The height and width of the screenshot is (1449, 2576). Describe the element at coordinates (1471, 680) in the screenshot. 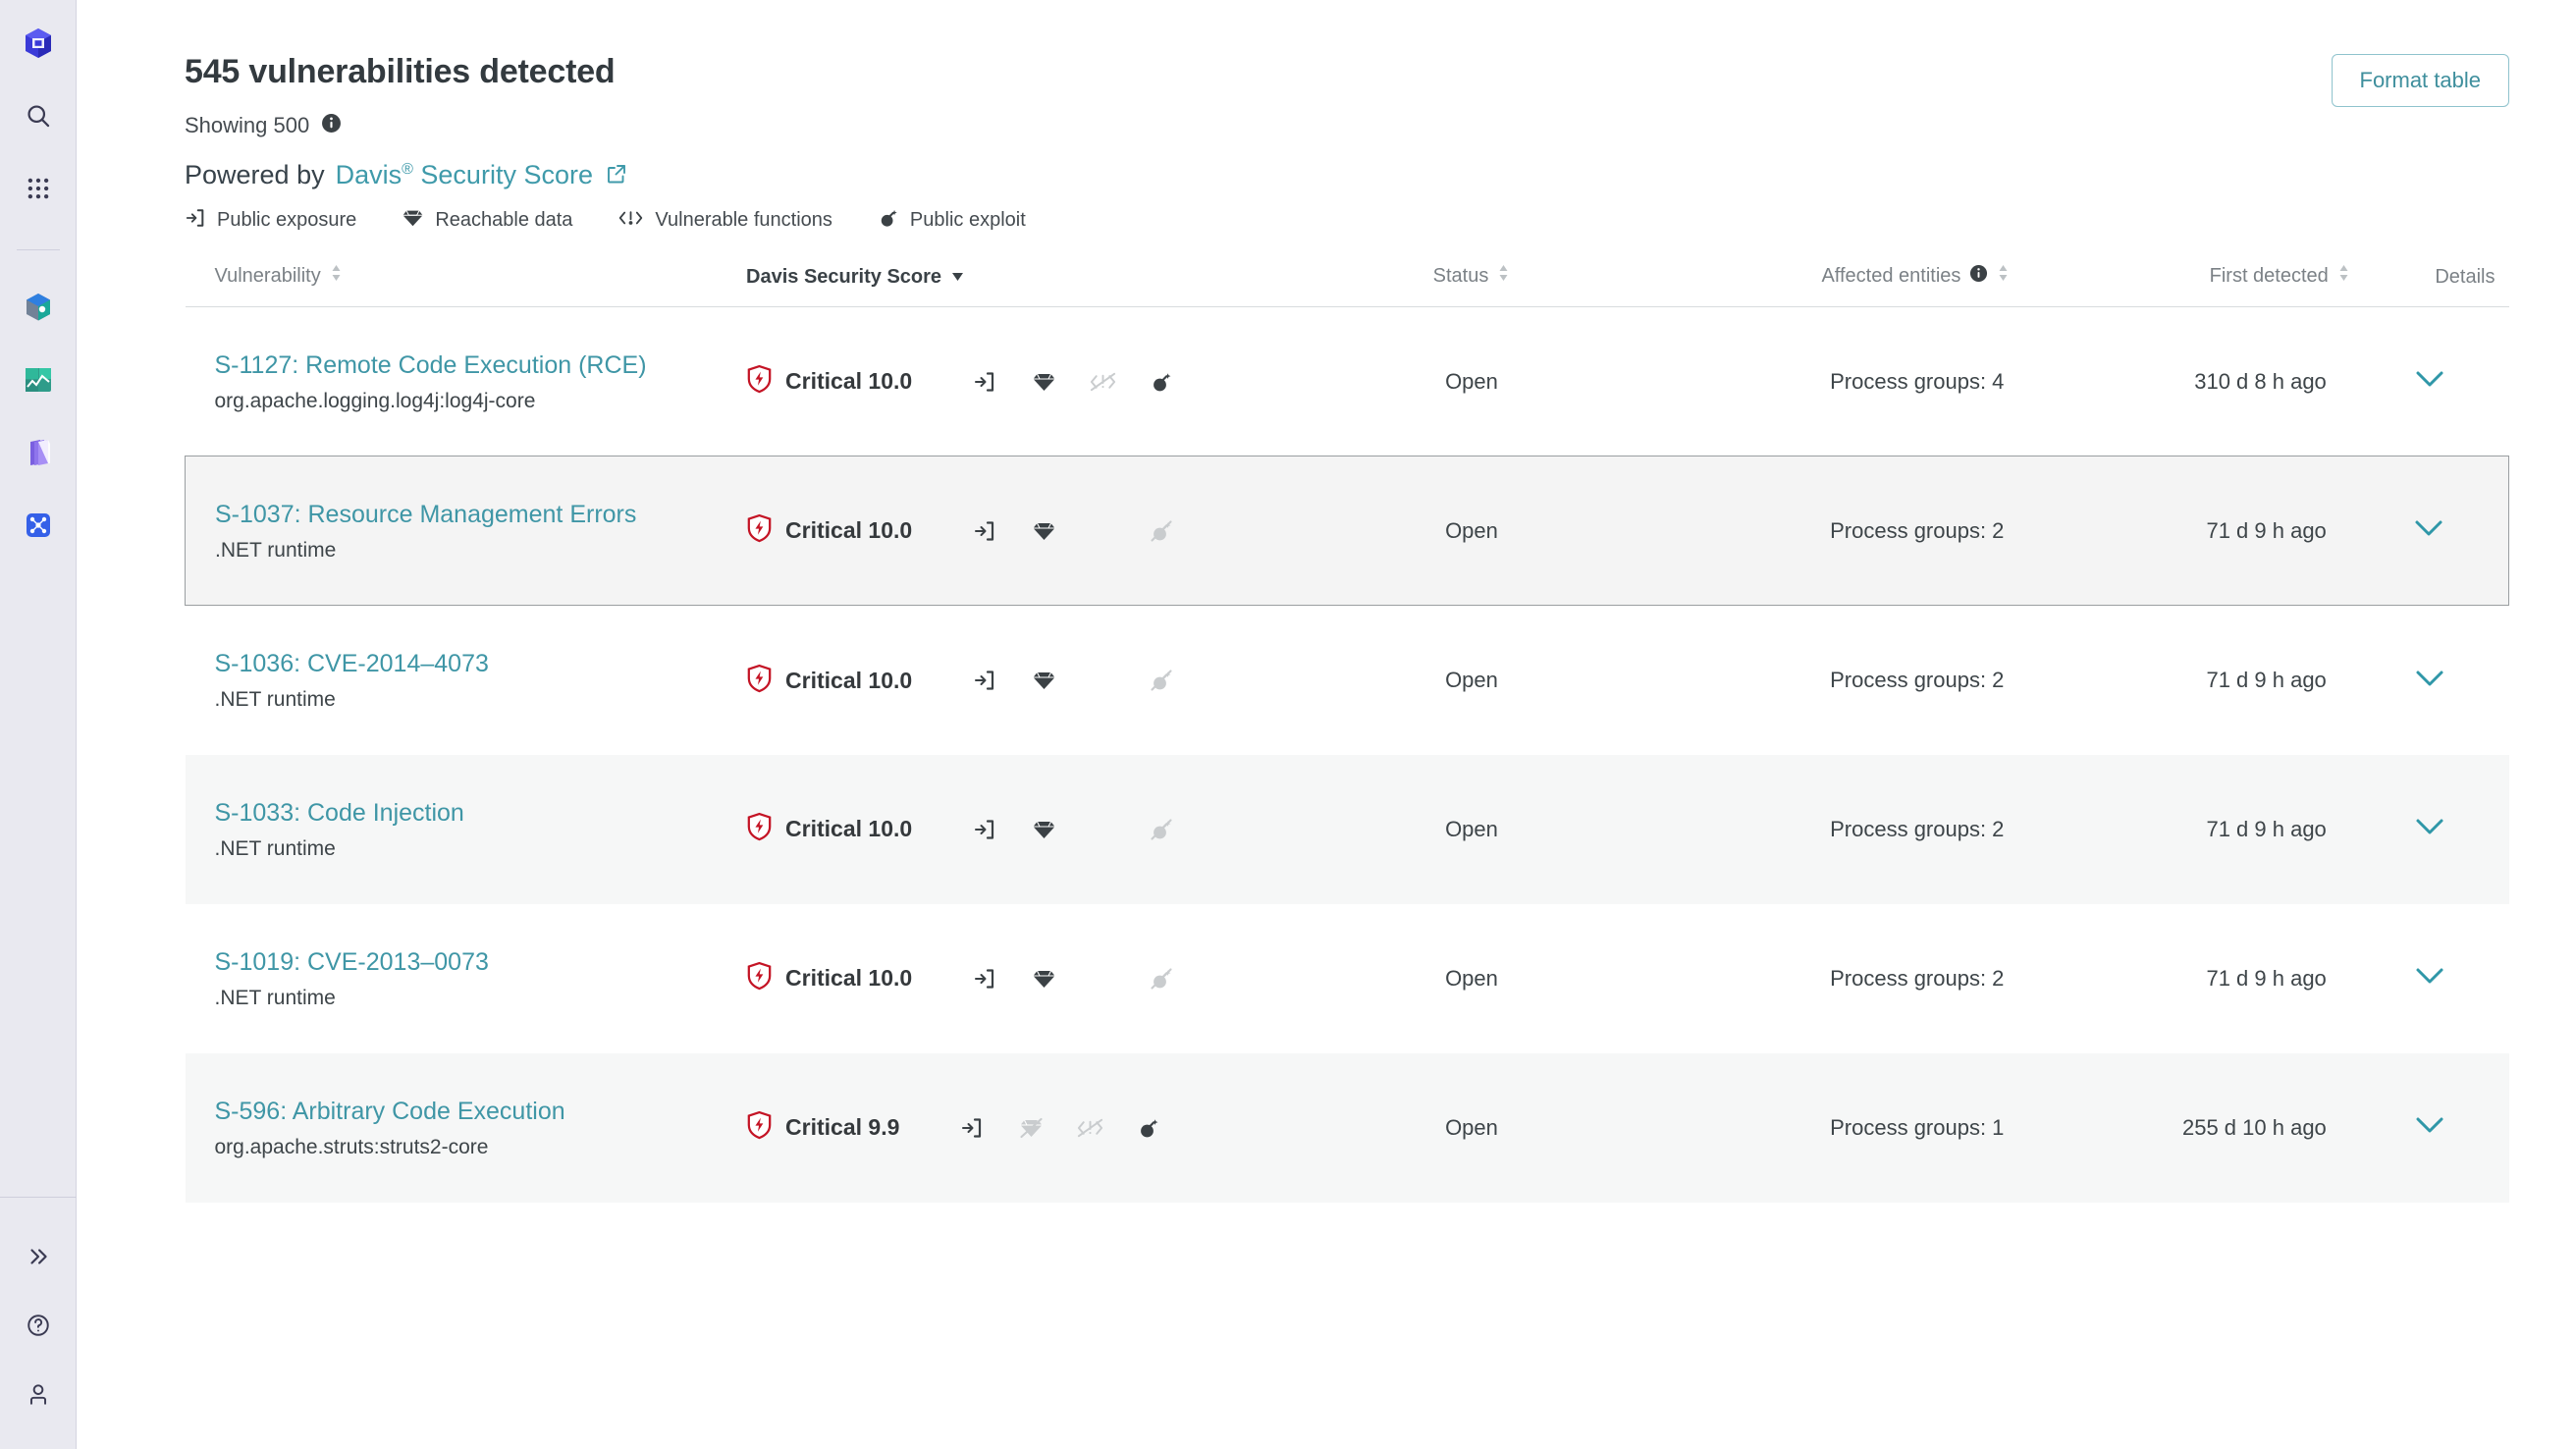

I see `status-value: Open` at that location.